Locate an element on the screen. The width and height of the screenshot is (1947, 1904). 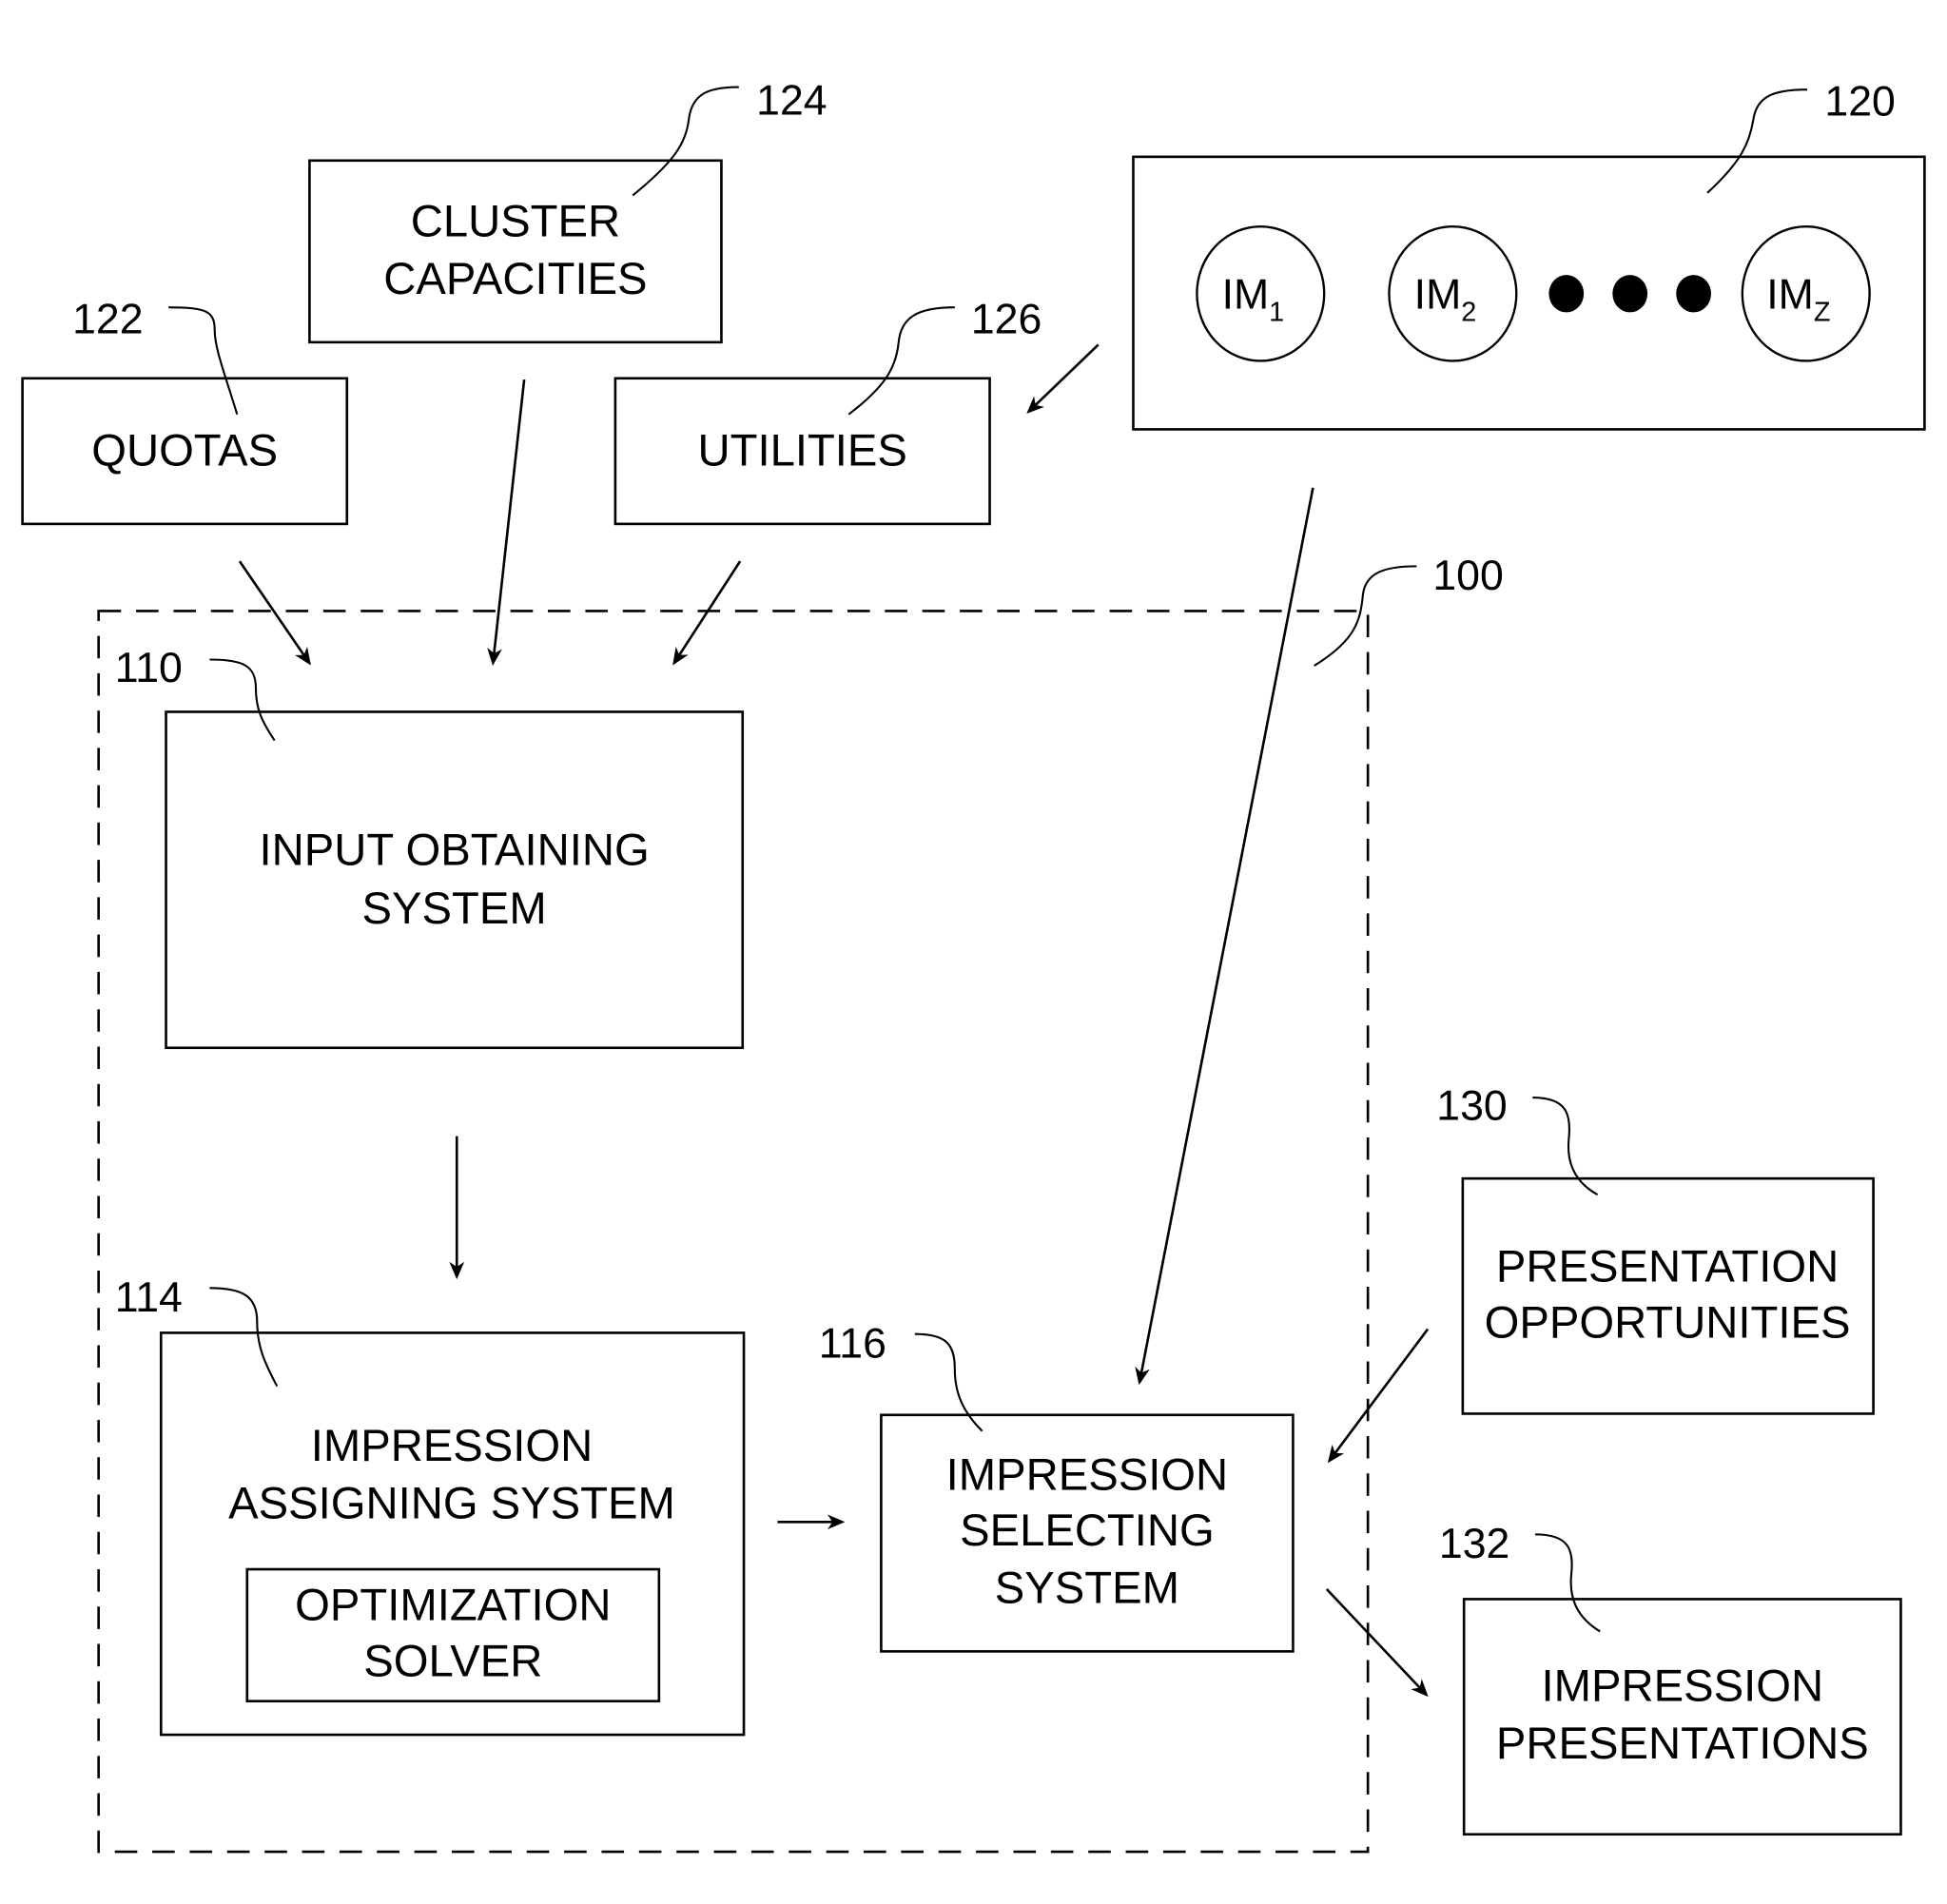
ref-132: 132 is located at coordinates (1474, 1544).